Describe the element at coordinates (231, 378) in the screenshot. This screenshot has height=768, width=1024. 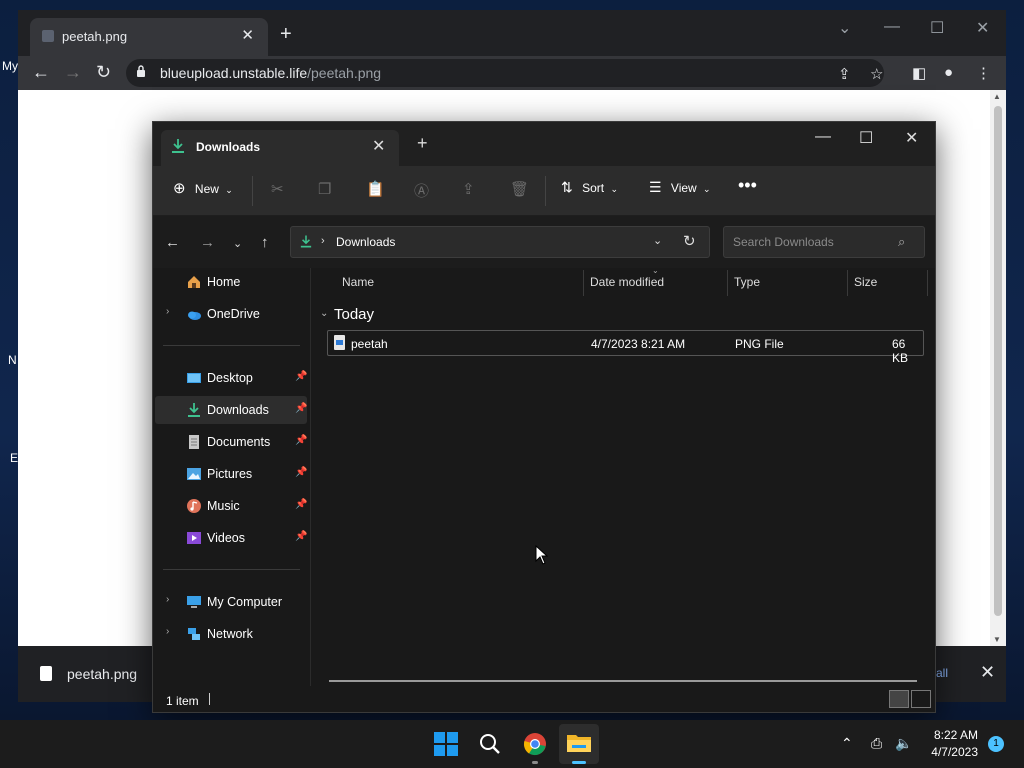
I see `sidebar-item-desktop: Desktop 📌` at that location.